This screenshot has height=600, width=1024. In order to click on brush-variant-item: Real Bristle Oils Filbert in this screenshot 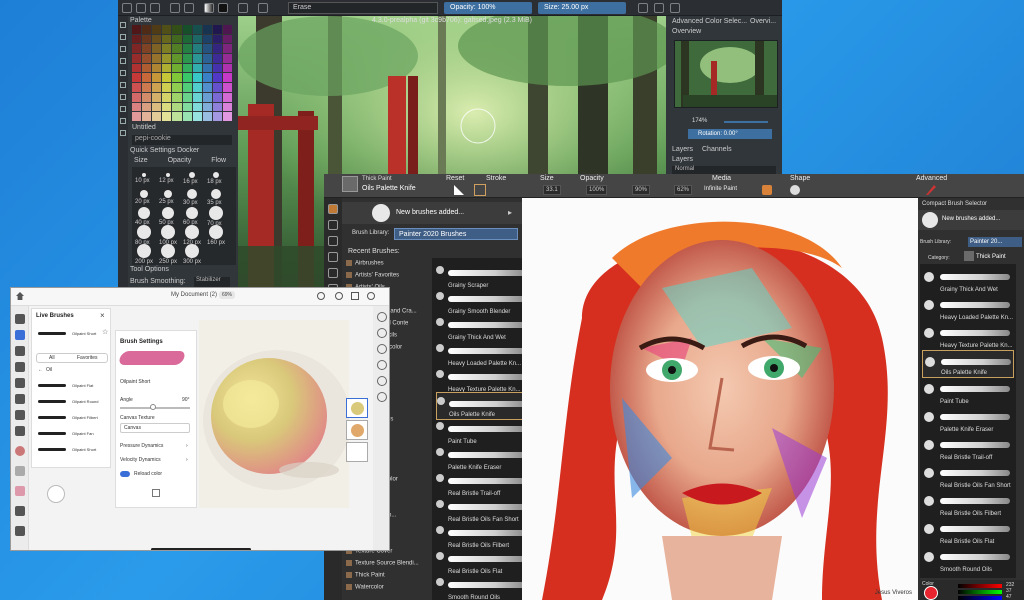, I will do `click(484, 536)`.